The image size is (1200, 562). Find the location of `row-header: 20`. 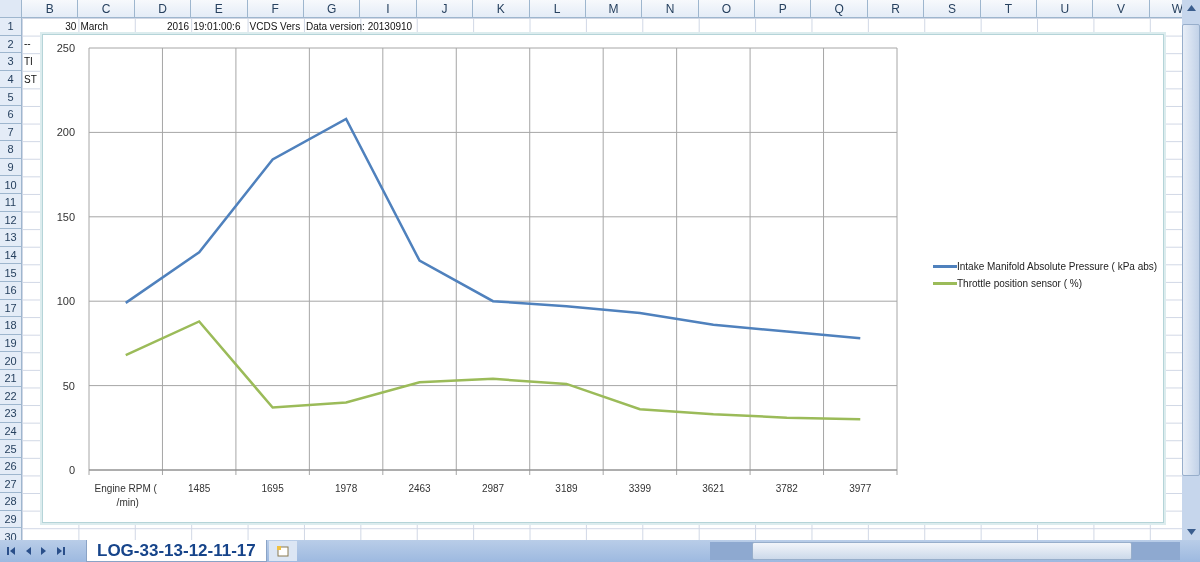

row-header: 20 is located at coordinates (11, 361).